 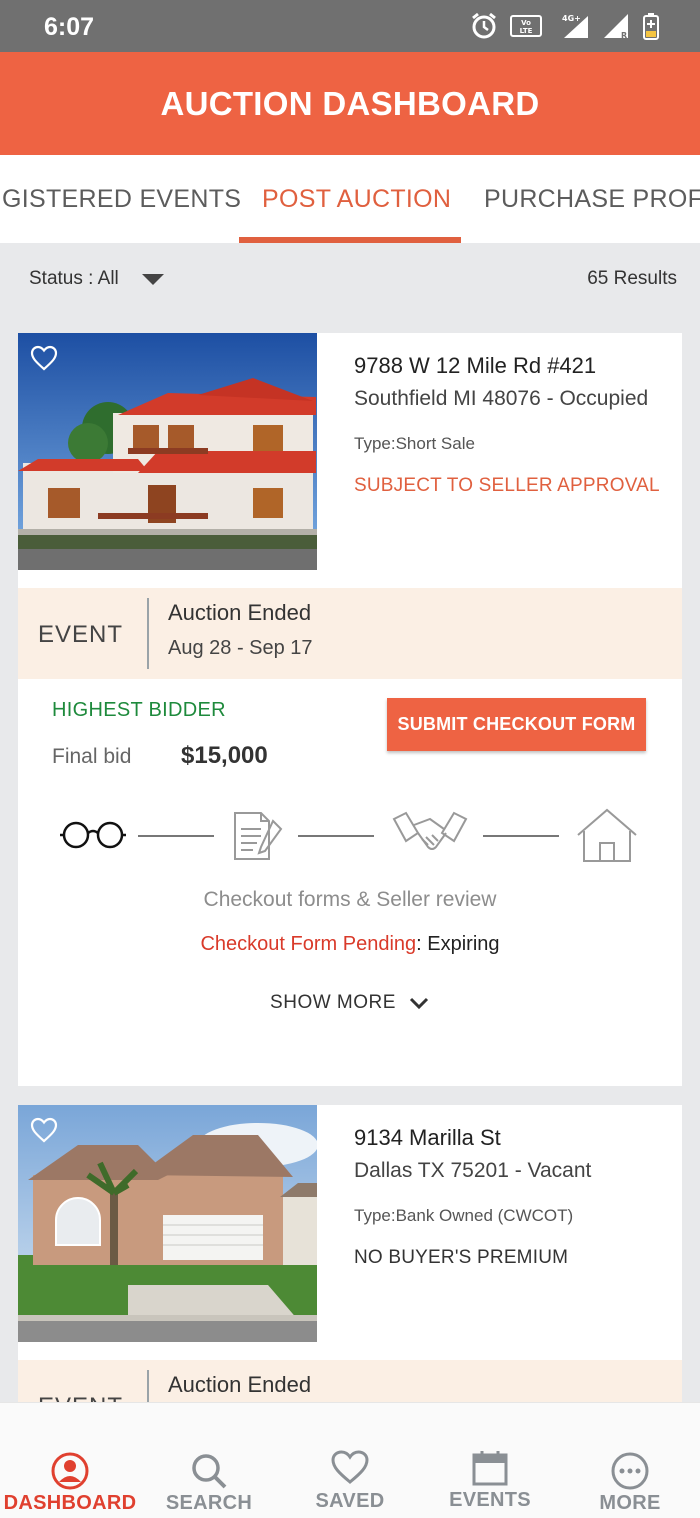 I want to click on address-line-1: 9134 Marilla St, so click(x=427, y=1137).